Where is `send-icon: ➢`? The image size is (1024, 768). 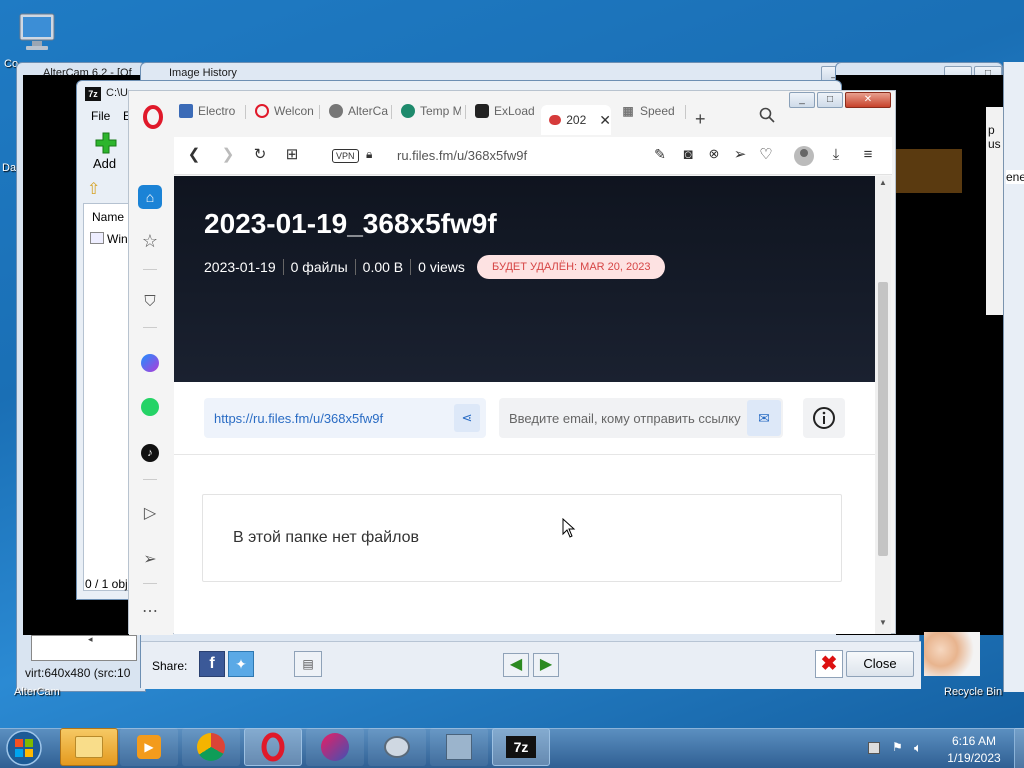
send-icon: ➢ is located at coordinates (150, 559).